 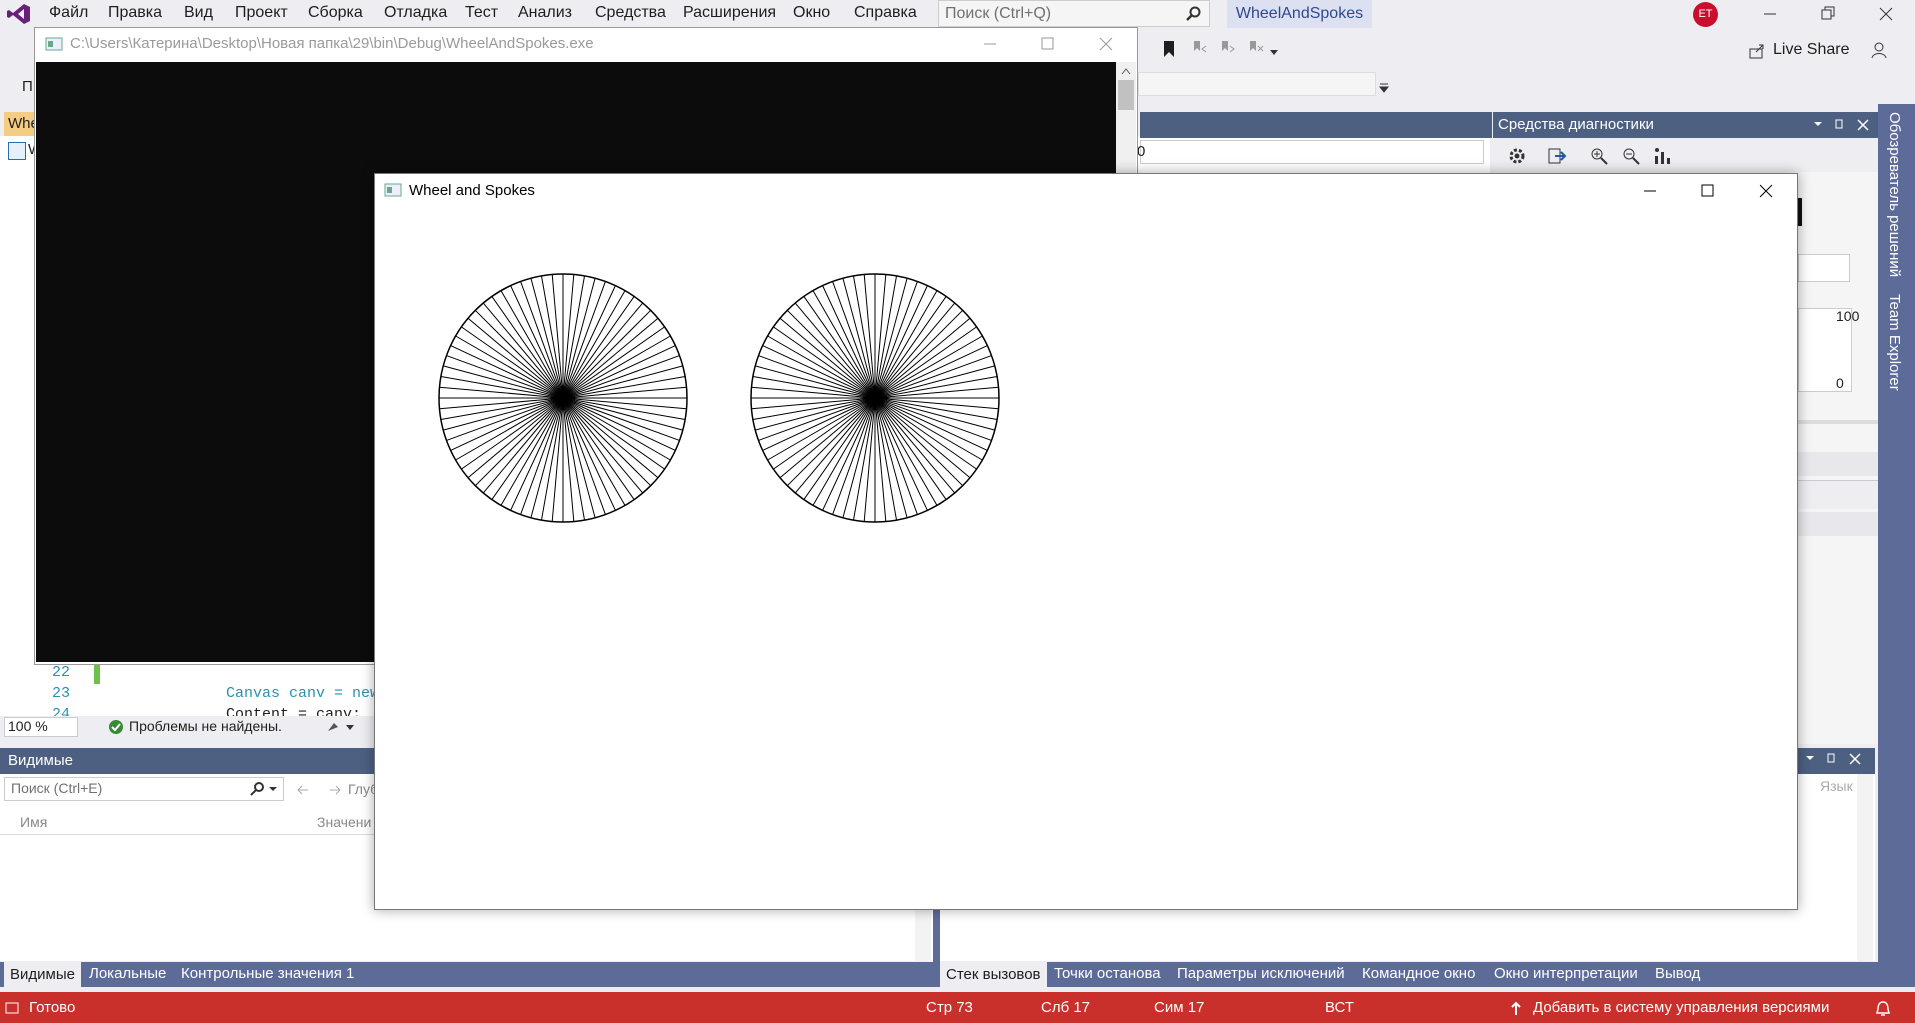 I want to click on member-dropdown: 0, so click(x=1310, y=152).